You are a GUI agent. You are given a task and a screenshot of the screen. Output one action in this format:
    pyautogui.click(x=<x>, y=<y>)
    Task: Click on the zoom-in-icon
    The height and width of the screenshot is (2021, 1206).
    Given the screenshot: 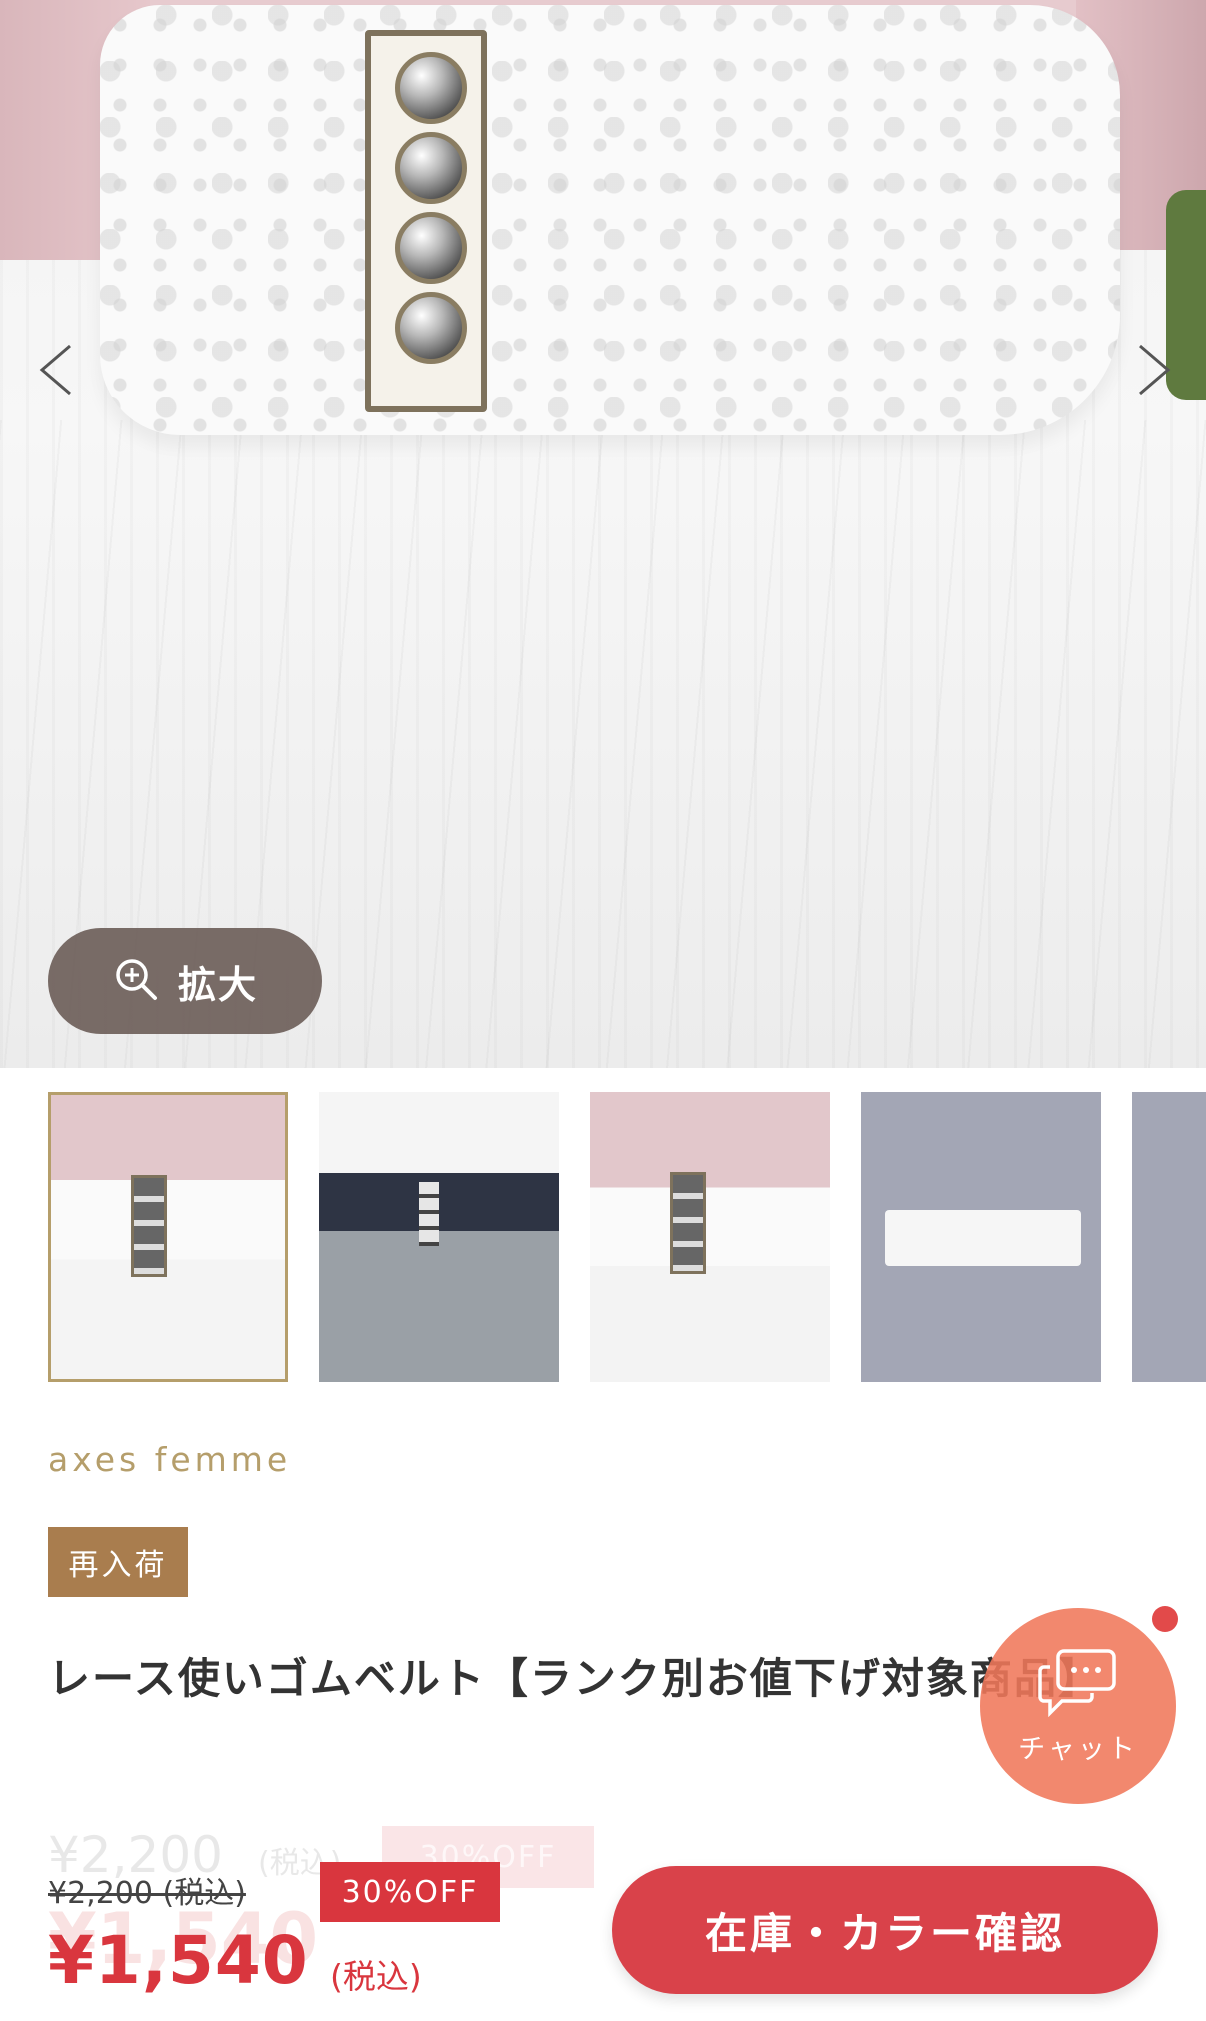 What is the action you would take?
    pyautogui.click(x=136, y=981)
    